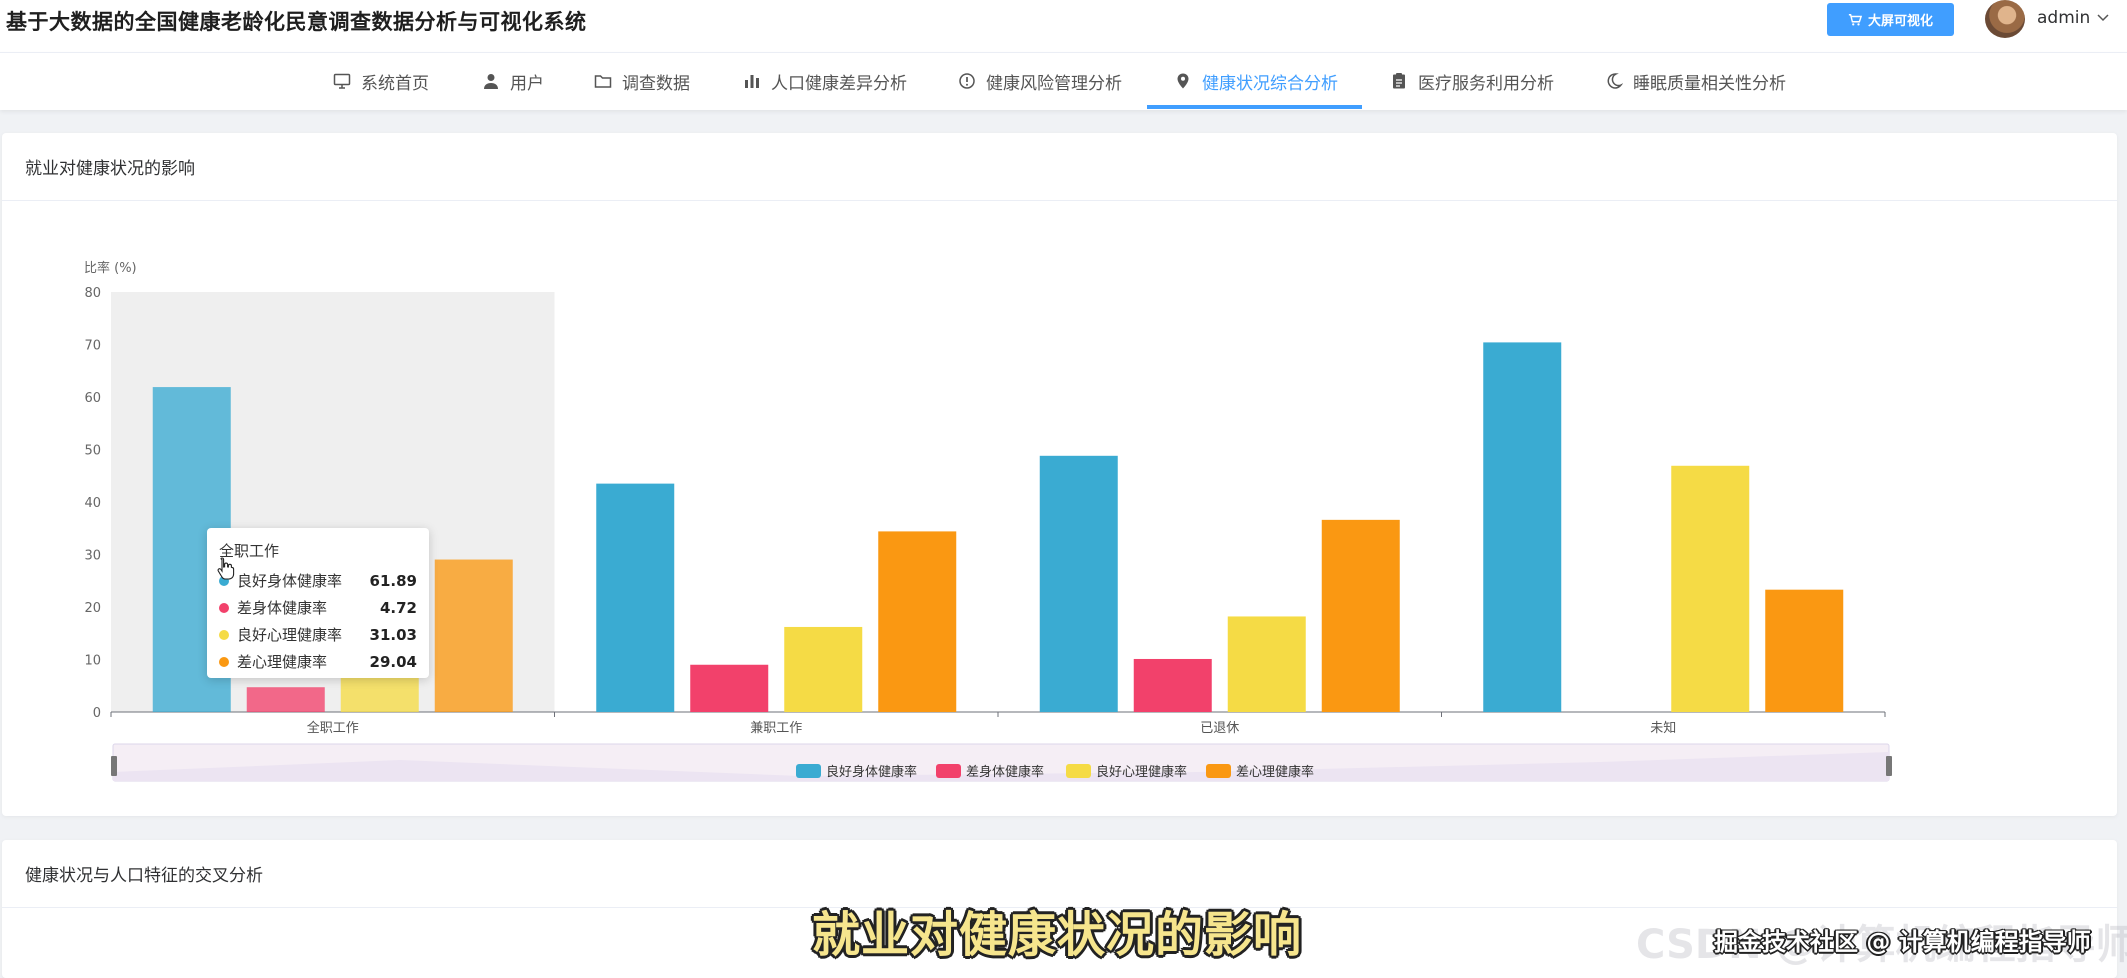 The image size is (2127, 978). I want to click on watermark-label: 掘金技术社区 @ 计算机编程指导师, so click(1902, 942).